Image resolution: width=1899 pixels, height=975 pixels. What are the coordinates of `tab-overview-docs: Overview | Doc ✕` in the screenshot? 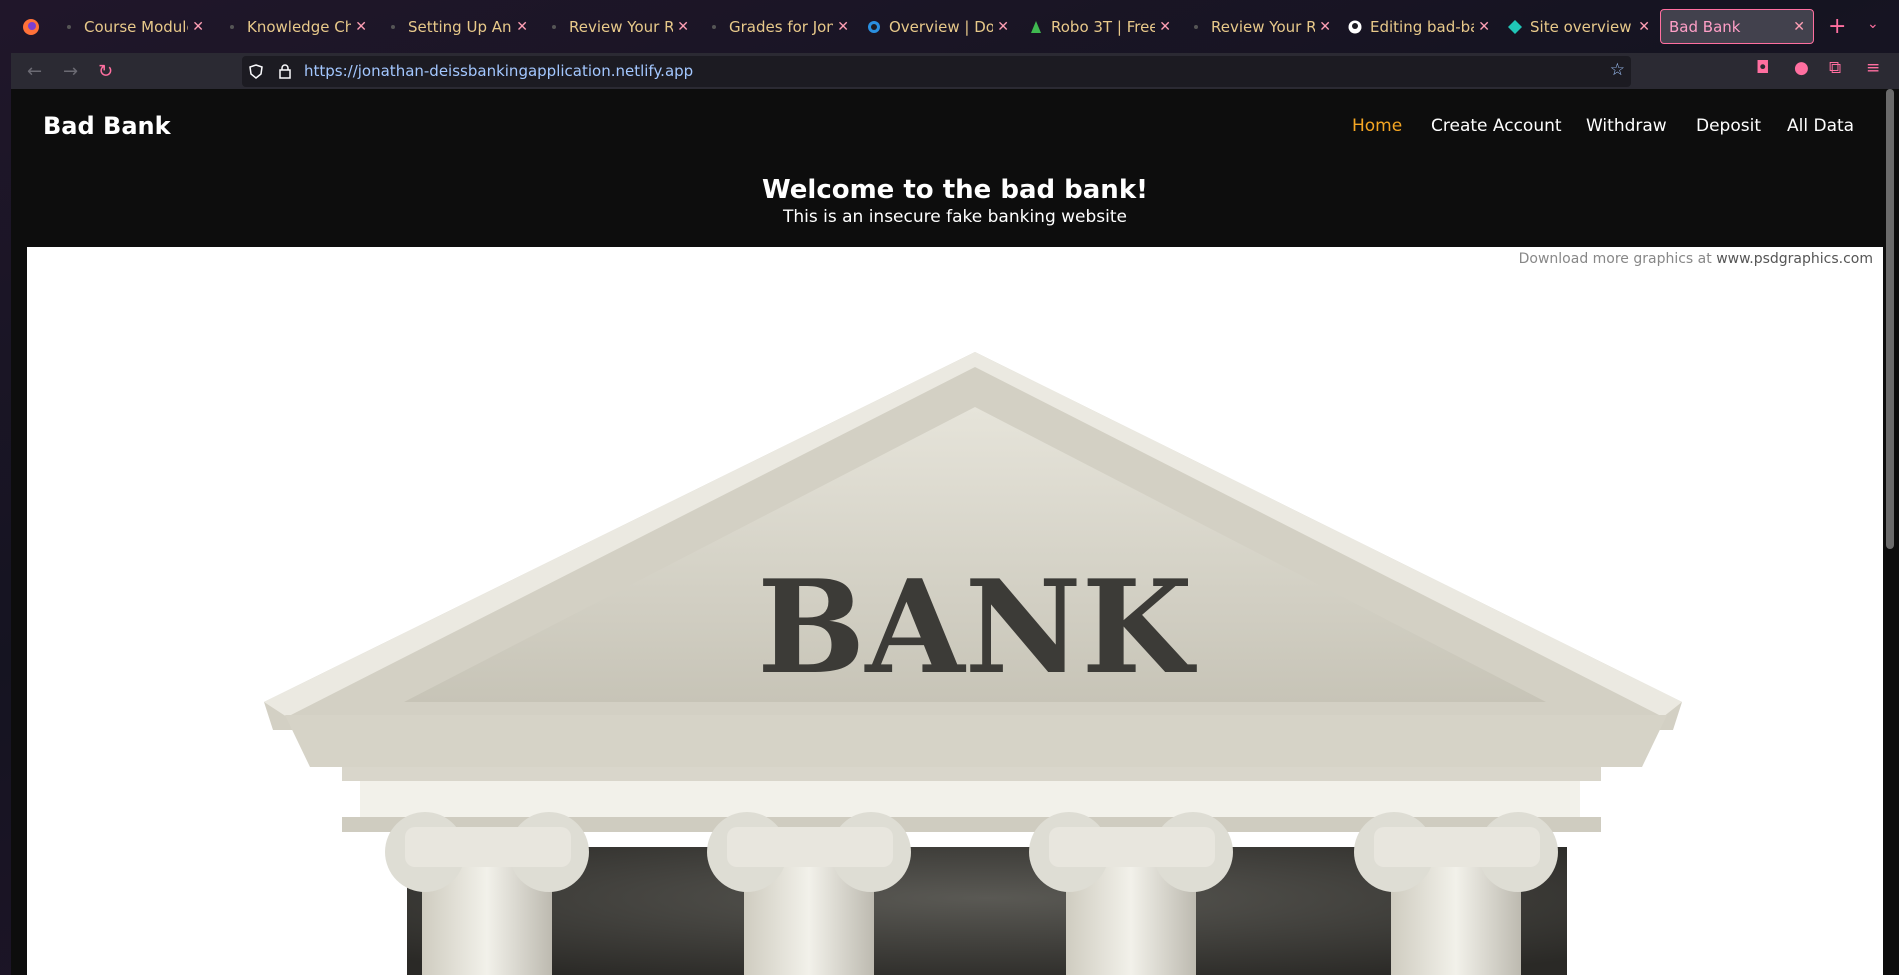 It's located at (938, 26).